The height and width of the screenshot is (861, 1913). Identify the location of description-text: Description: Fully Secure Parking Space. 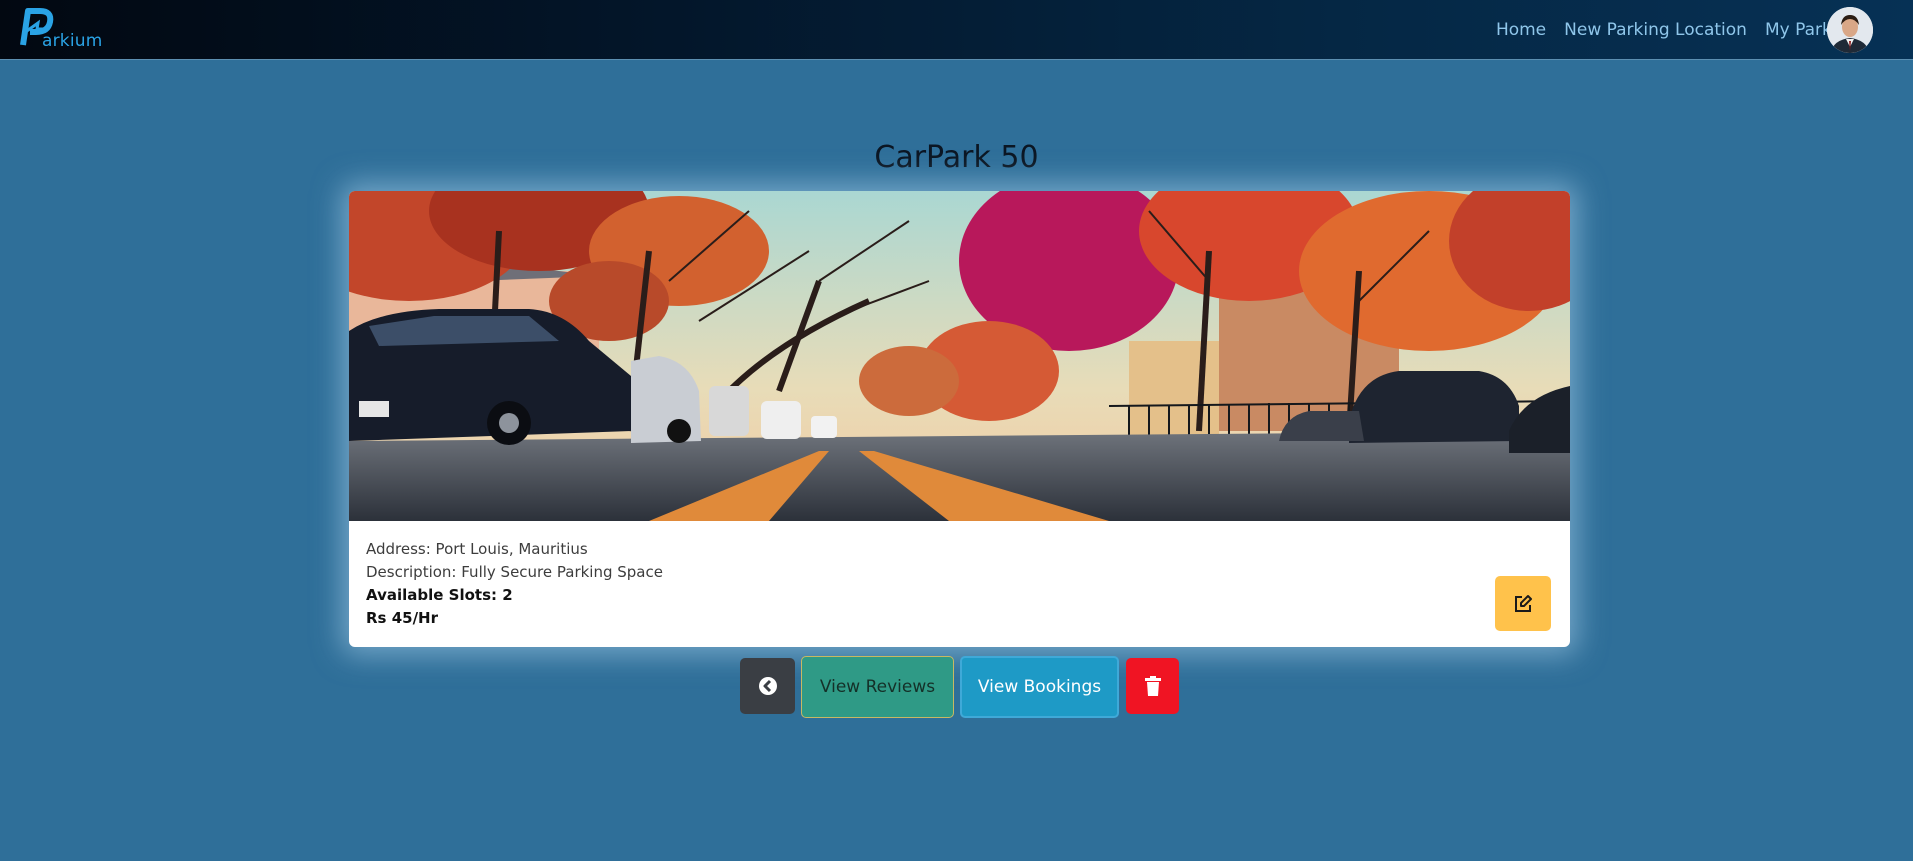
(514, 572).